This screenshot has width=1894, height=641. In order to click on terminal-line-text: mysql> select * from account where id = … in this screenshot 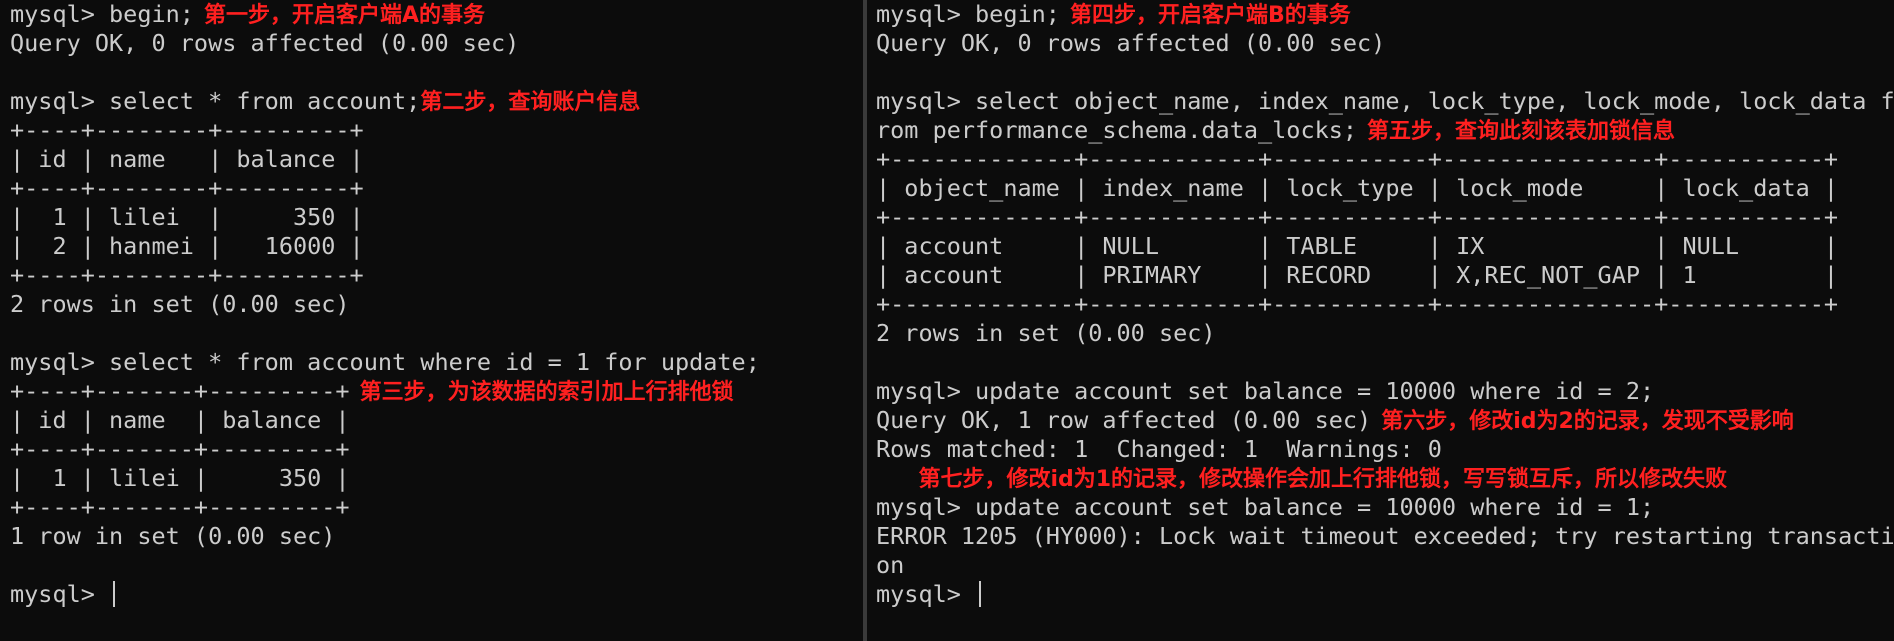, I will do `click(385, 362)`.